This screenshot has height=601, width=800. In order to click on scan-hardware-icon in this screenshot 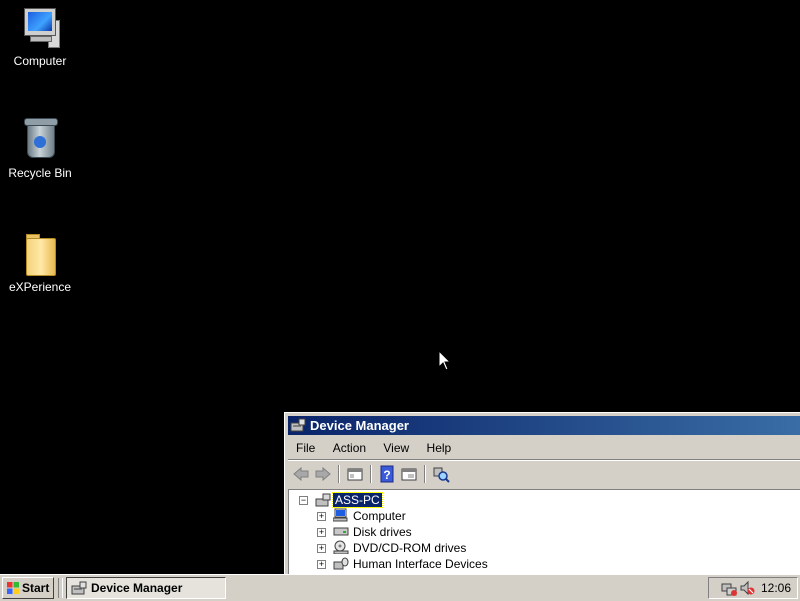, I will do `click(441, 474)`.